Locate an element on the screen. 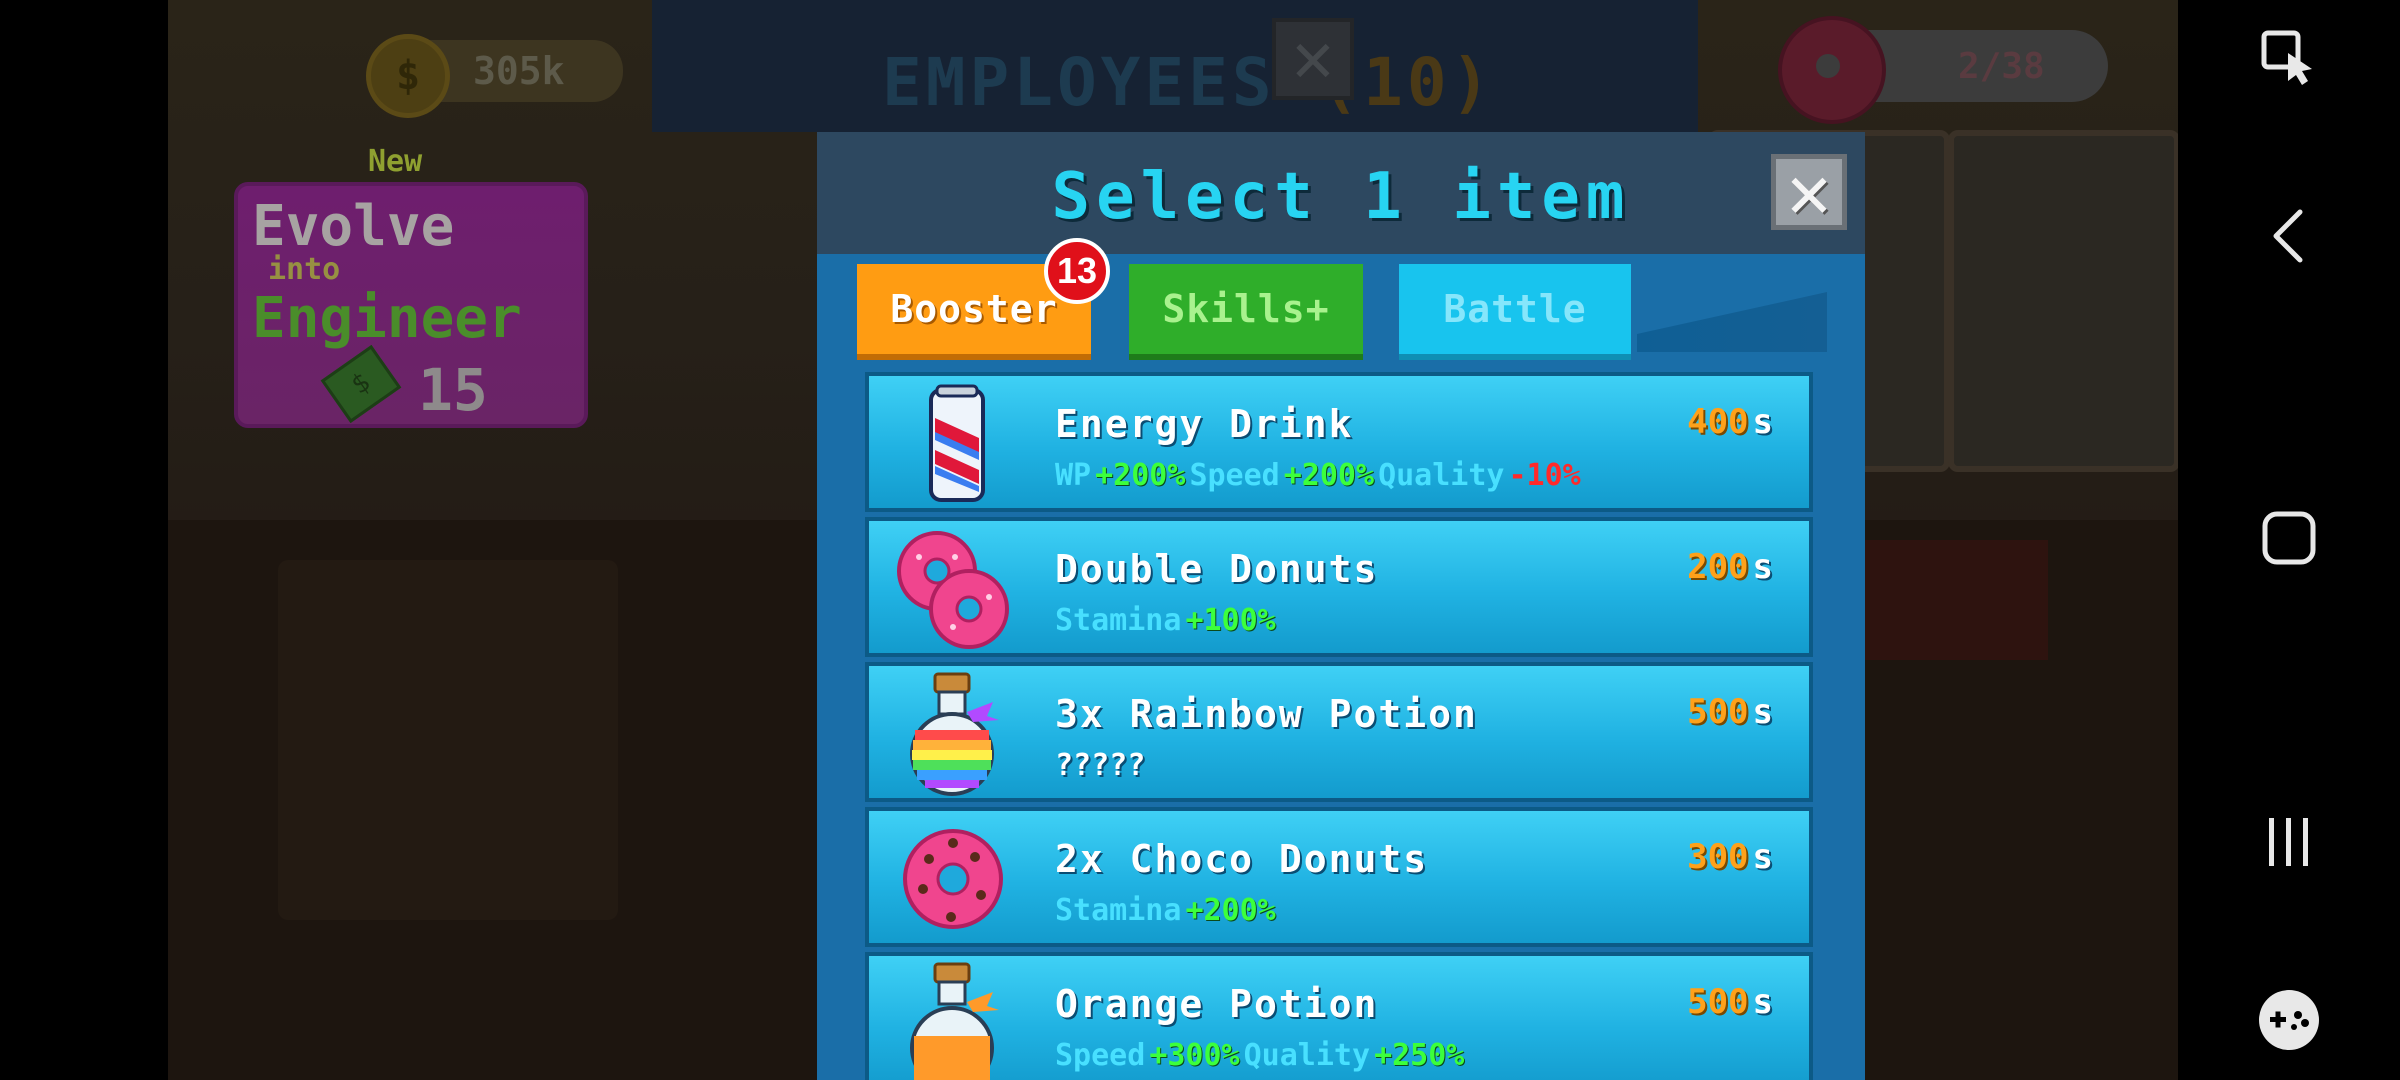 Image resolution: width=2400 pixels, height=1080 pixels. home-square-icon is located at coordinates (2289, 538).